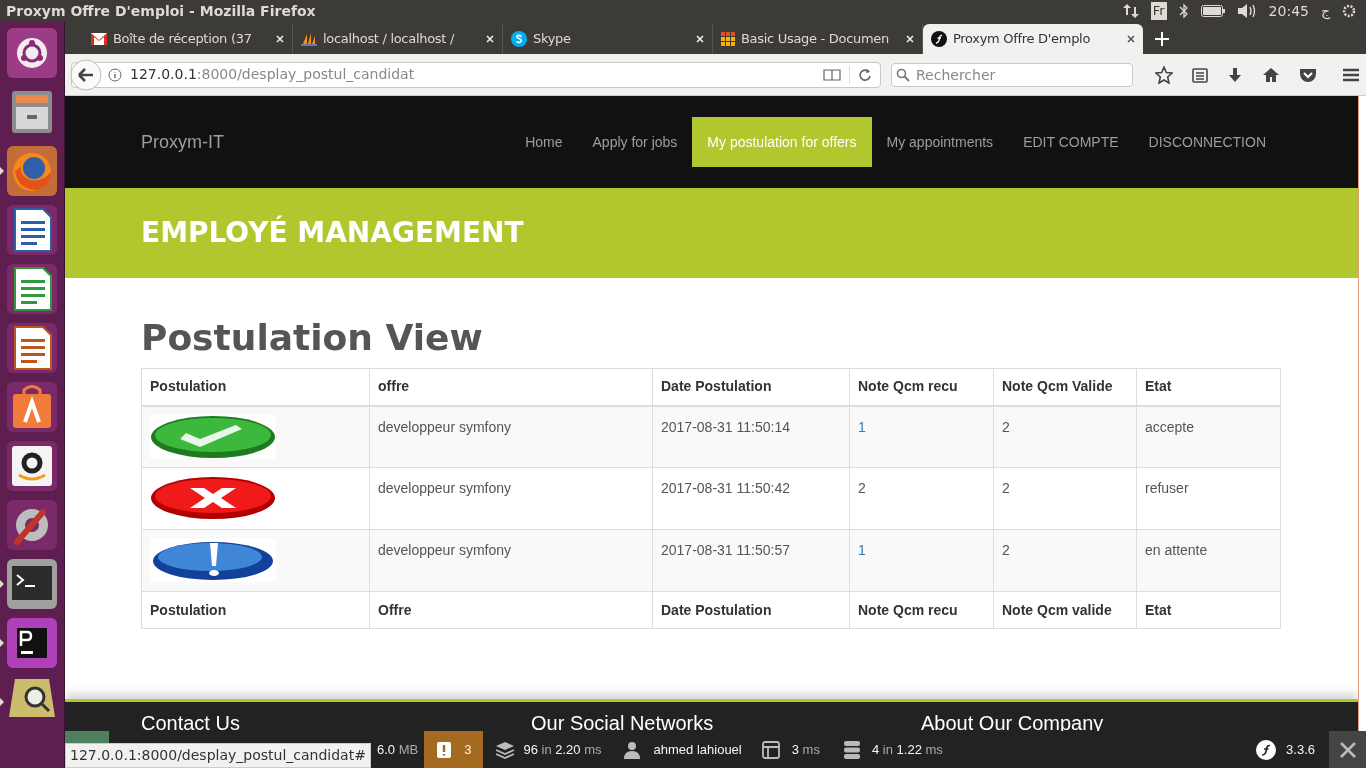 This screenshot has height=768, width=1366. Describe the element at coordinates (454, 749) in the screenshot. I see `logs-panel: 3` at that location.